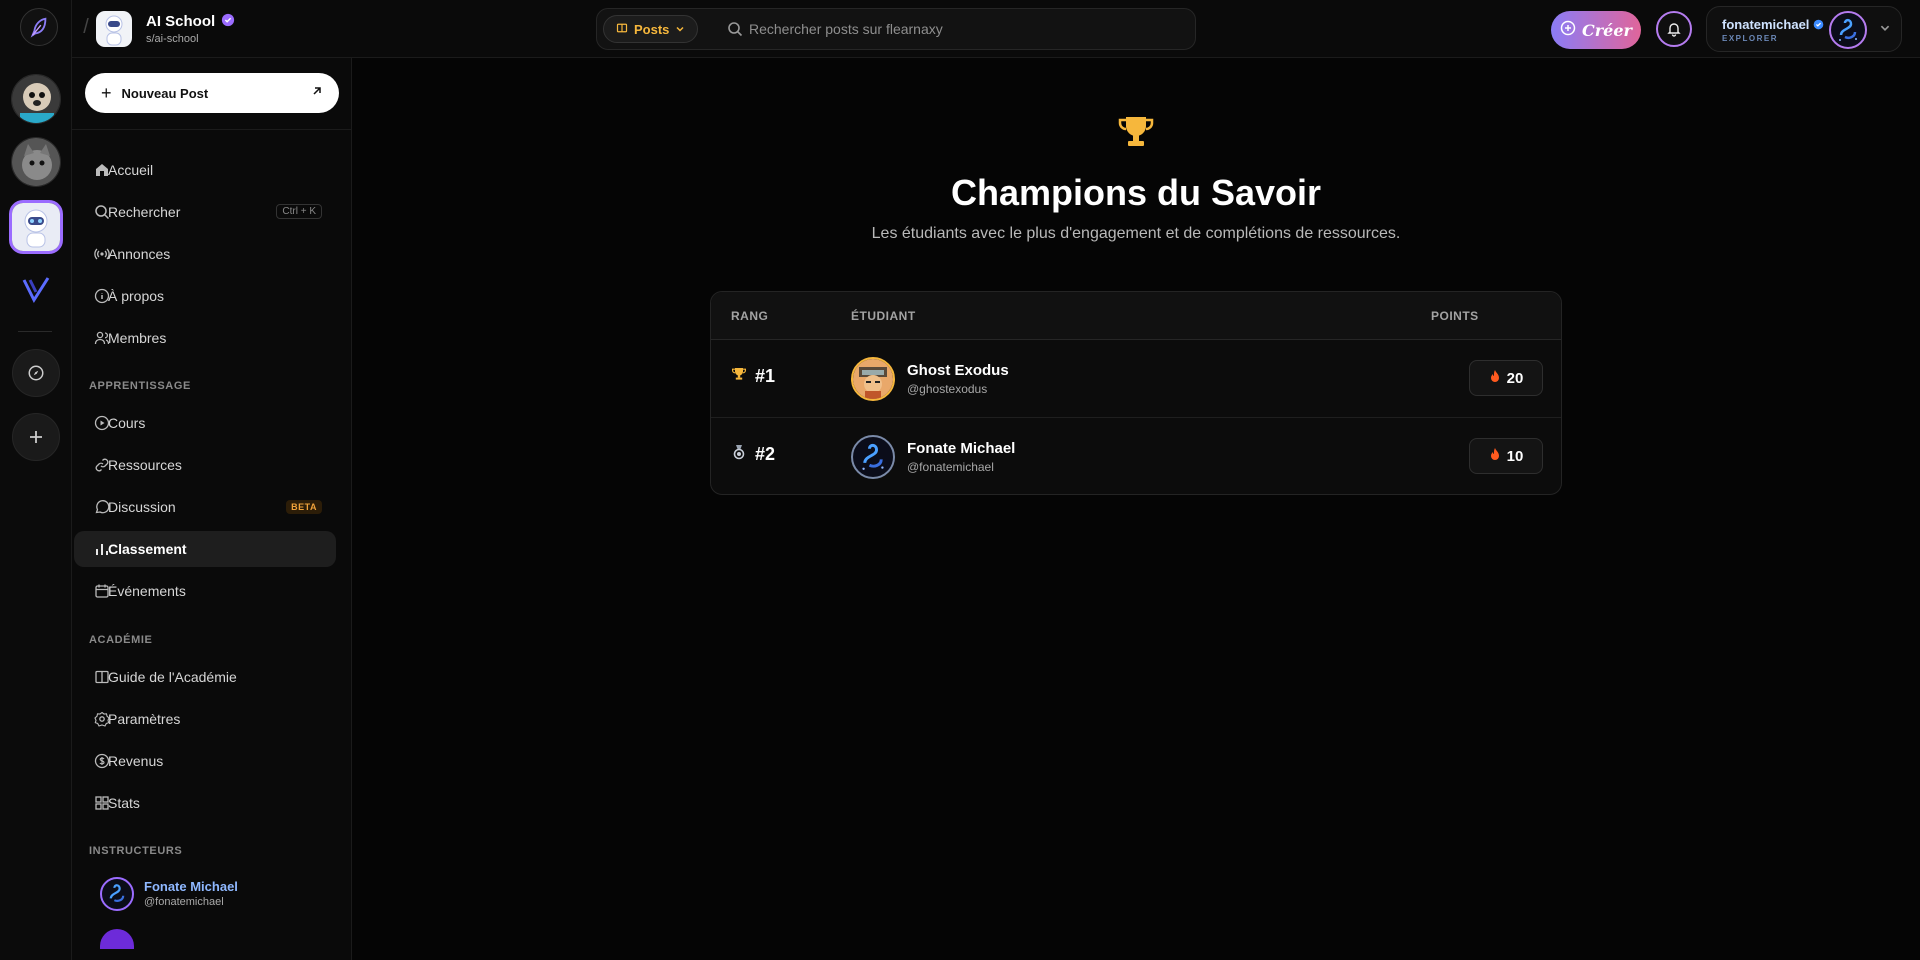 This screenshot has height=960, width=1920. I want to click on sidebar-item-classement: Classement, so click(205, 549).